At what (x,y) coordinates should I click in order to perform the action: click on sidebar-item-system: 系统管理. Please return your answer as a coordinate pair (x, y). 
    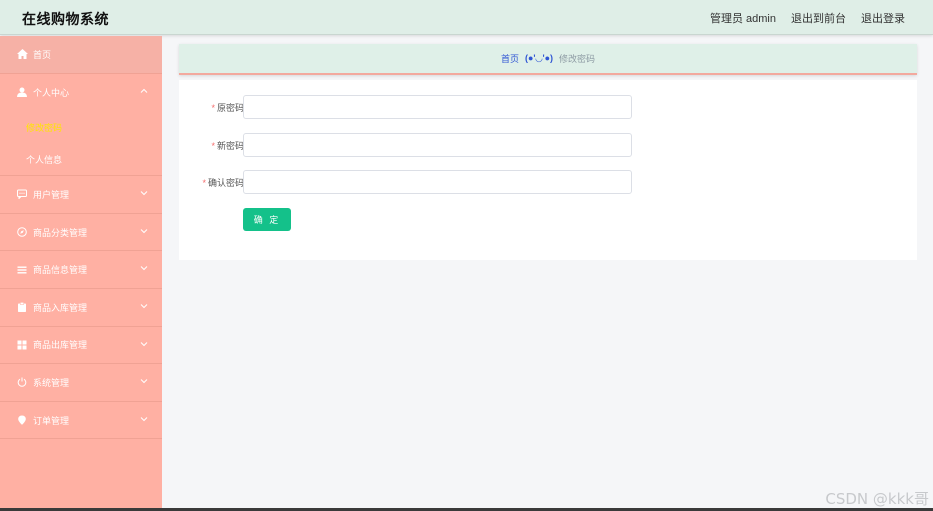
    Looking at the image, I should click on (81, 383).